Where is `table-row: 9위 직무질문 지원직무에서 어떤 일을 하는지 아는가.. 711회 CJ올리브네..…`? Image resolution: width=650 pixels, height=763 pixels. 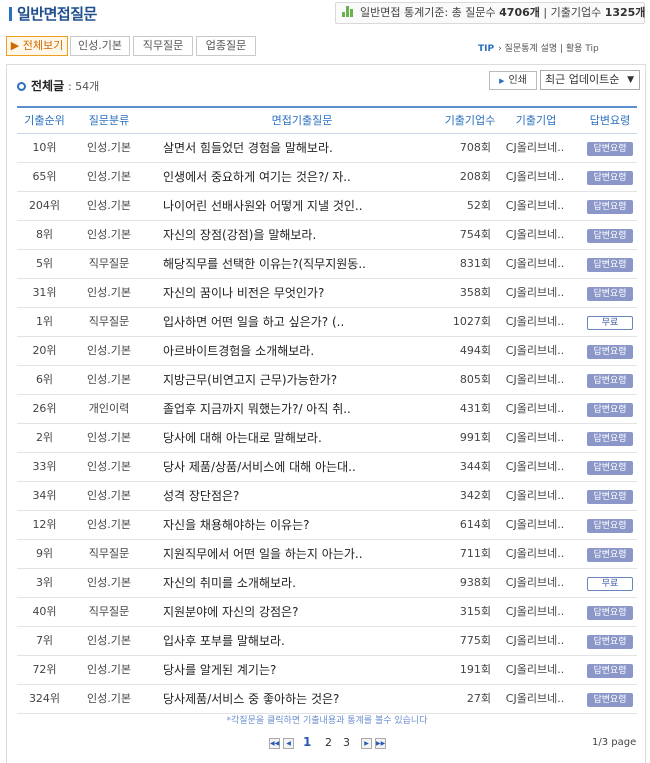 table-row: 9위 직무질문 지원직무에서 어떤 일을 하는지 아는가.. 711회 CJ올리브네..… is located at coordinates (327, 554).